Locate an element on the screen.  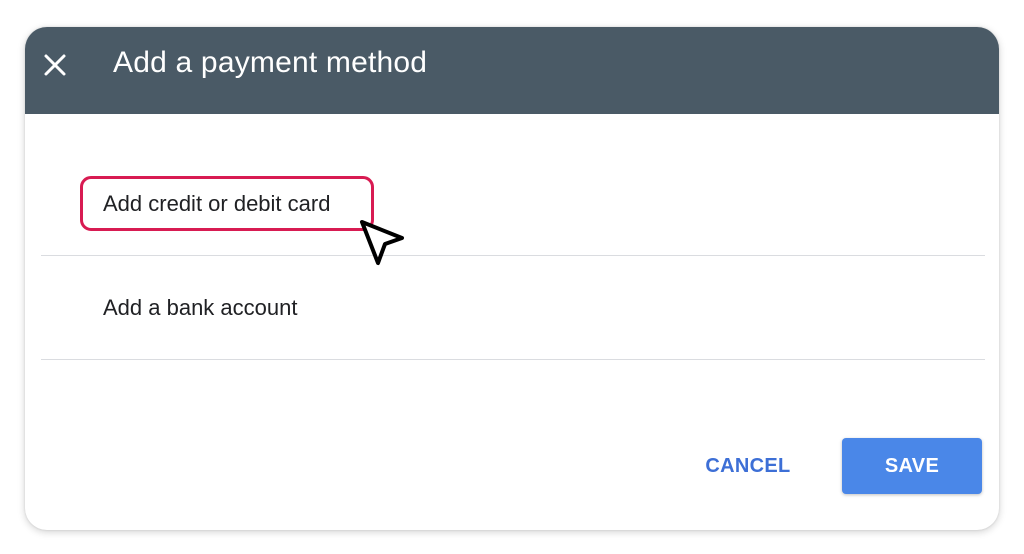
add-bank-account-option: Add a bank account is located at coordinates (200, 308).